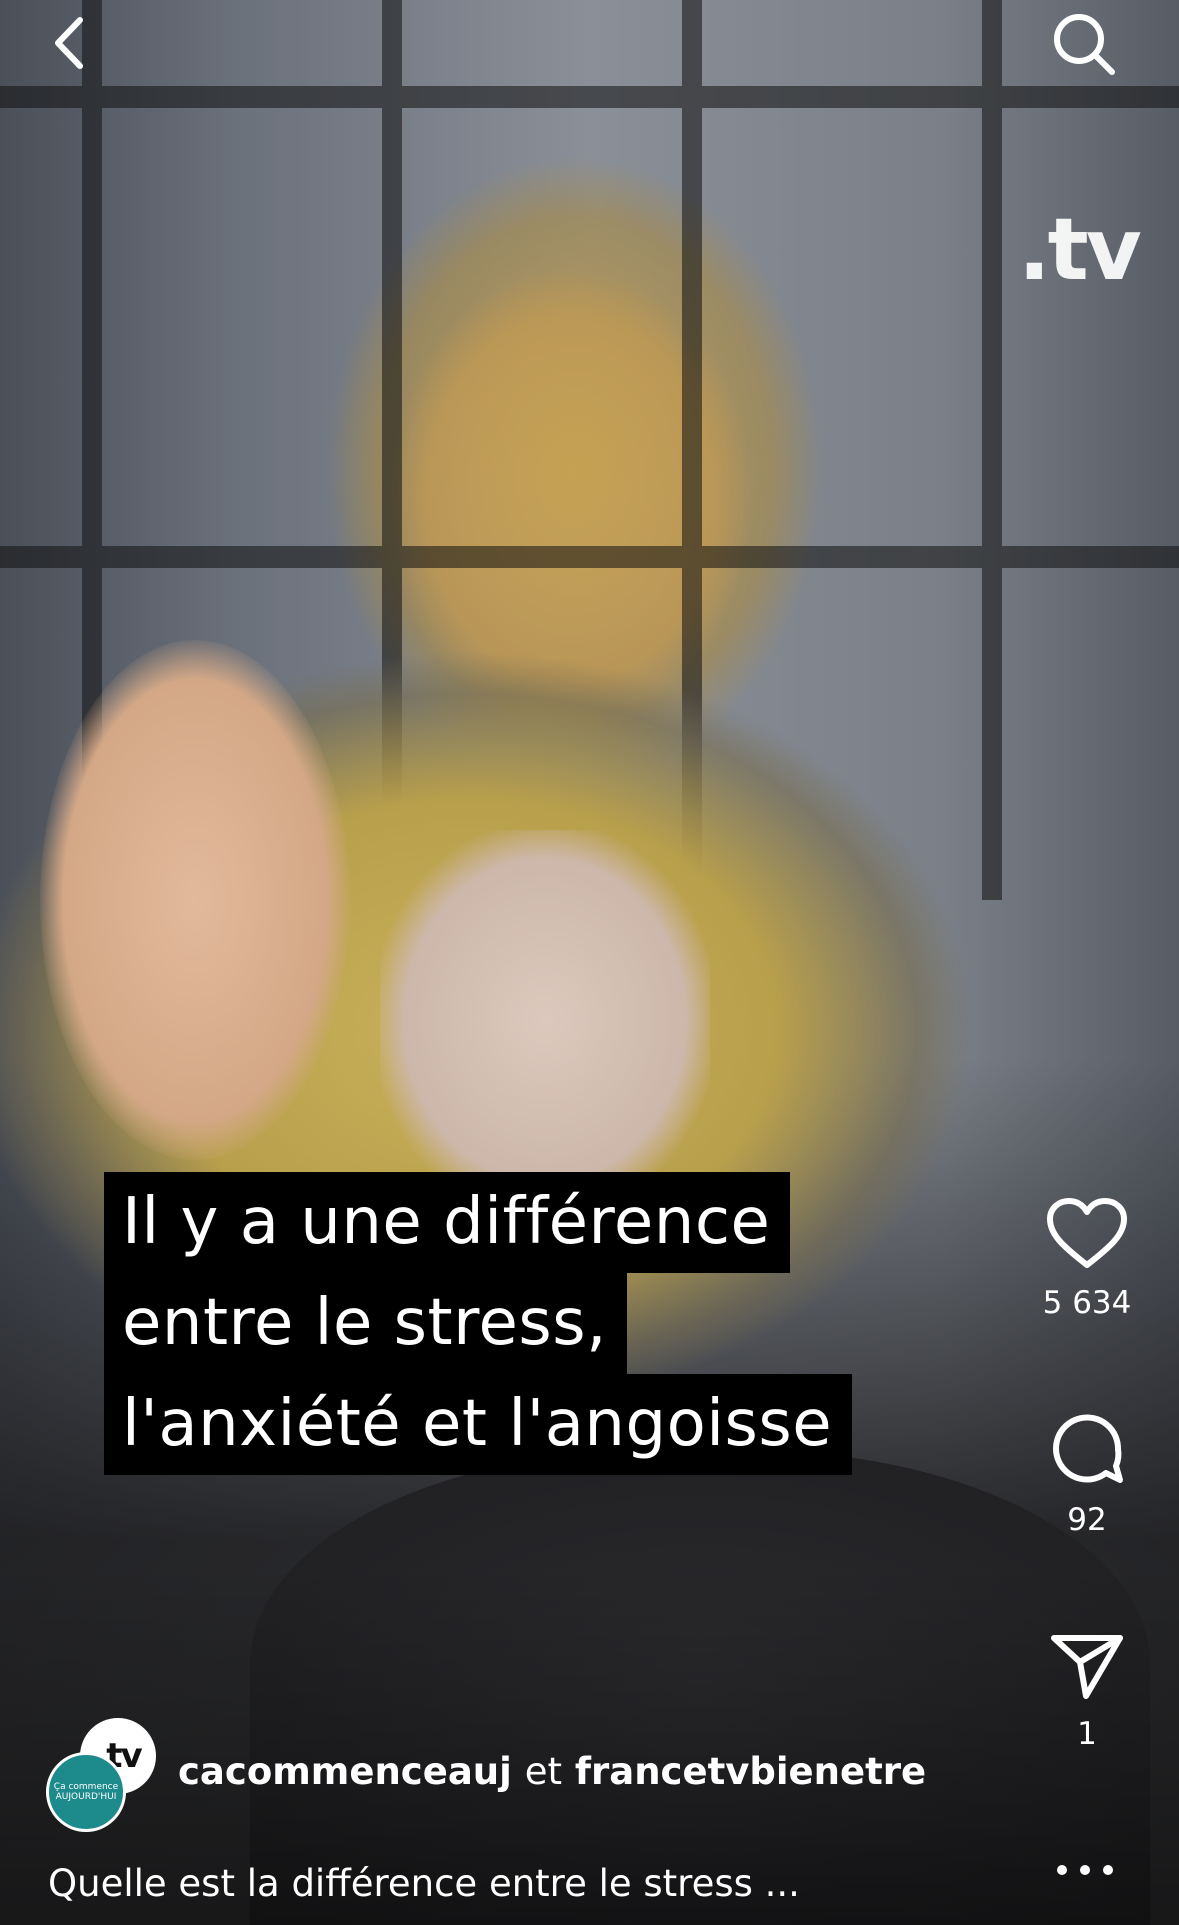 Image resolution: width=1179 pixels, height=1925 pixels. I want to click on channel-watermark: .tv, so click(1080, 250).